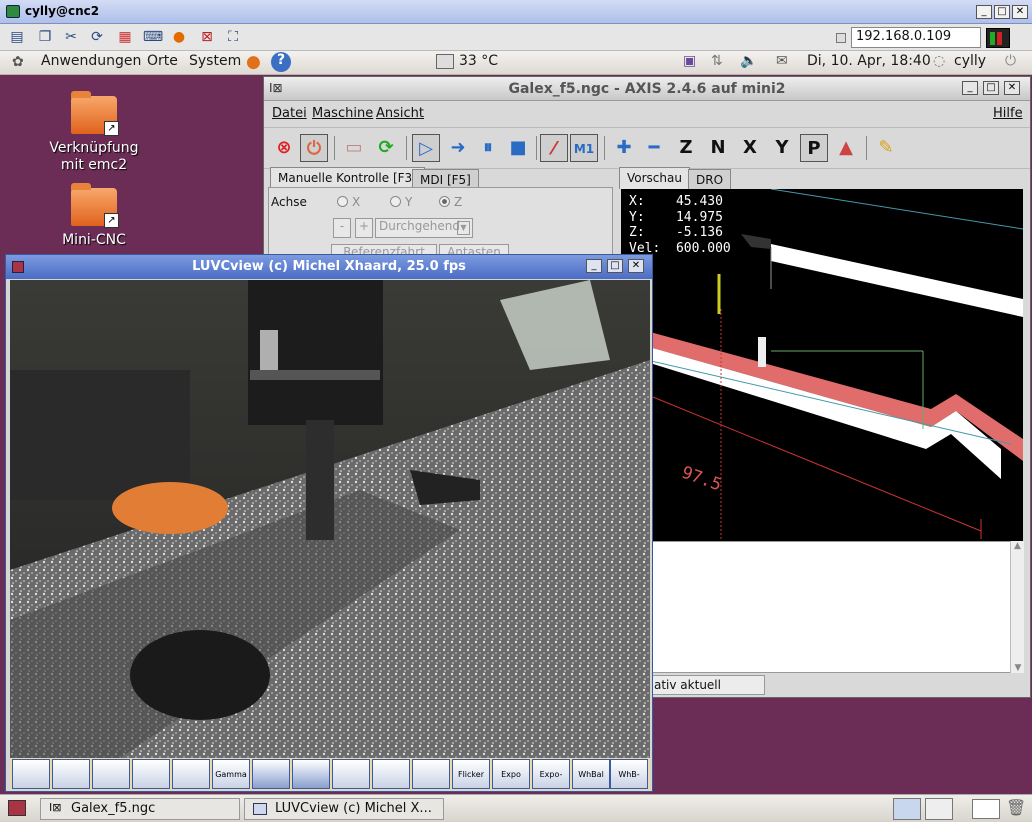  I want to click on ip-checkbox, so click(841, 38).